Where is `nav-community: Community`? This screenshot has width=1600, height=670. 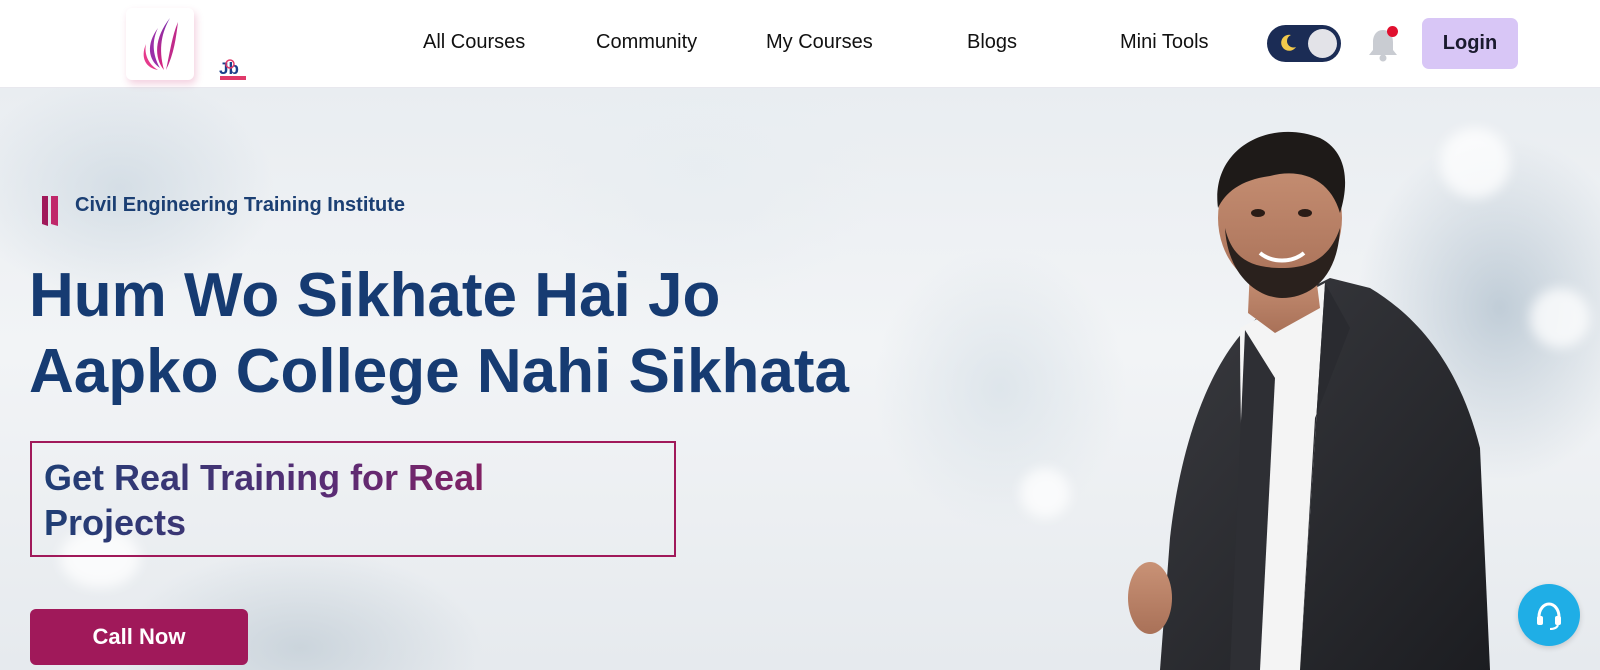
nav-community: Community is located at coordinates (646, 42).